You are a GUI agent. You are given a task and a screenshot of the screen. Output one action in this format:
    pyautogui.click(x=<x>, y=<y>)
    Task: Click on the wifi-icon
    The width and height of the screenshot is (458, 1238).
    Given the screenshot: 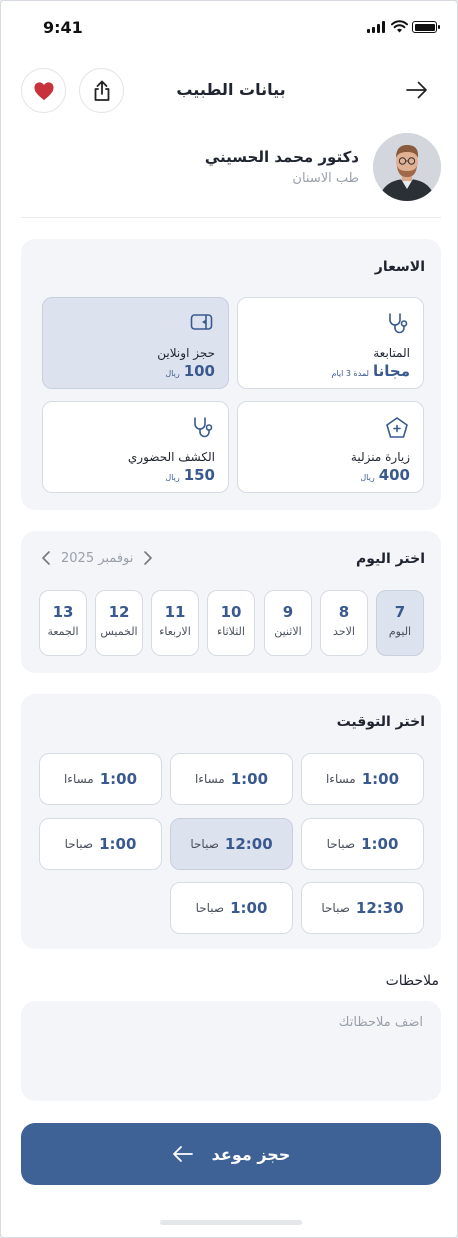 What is the action you would take?
    pyautogui.click(x=399, y=27)
    